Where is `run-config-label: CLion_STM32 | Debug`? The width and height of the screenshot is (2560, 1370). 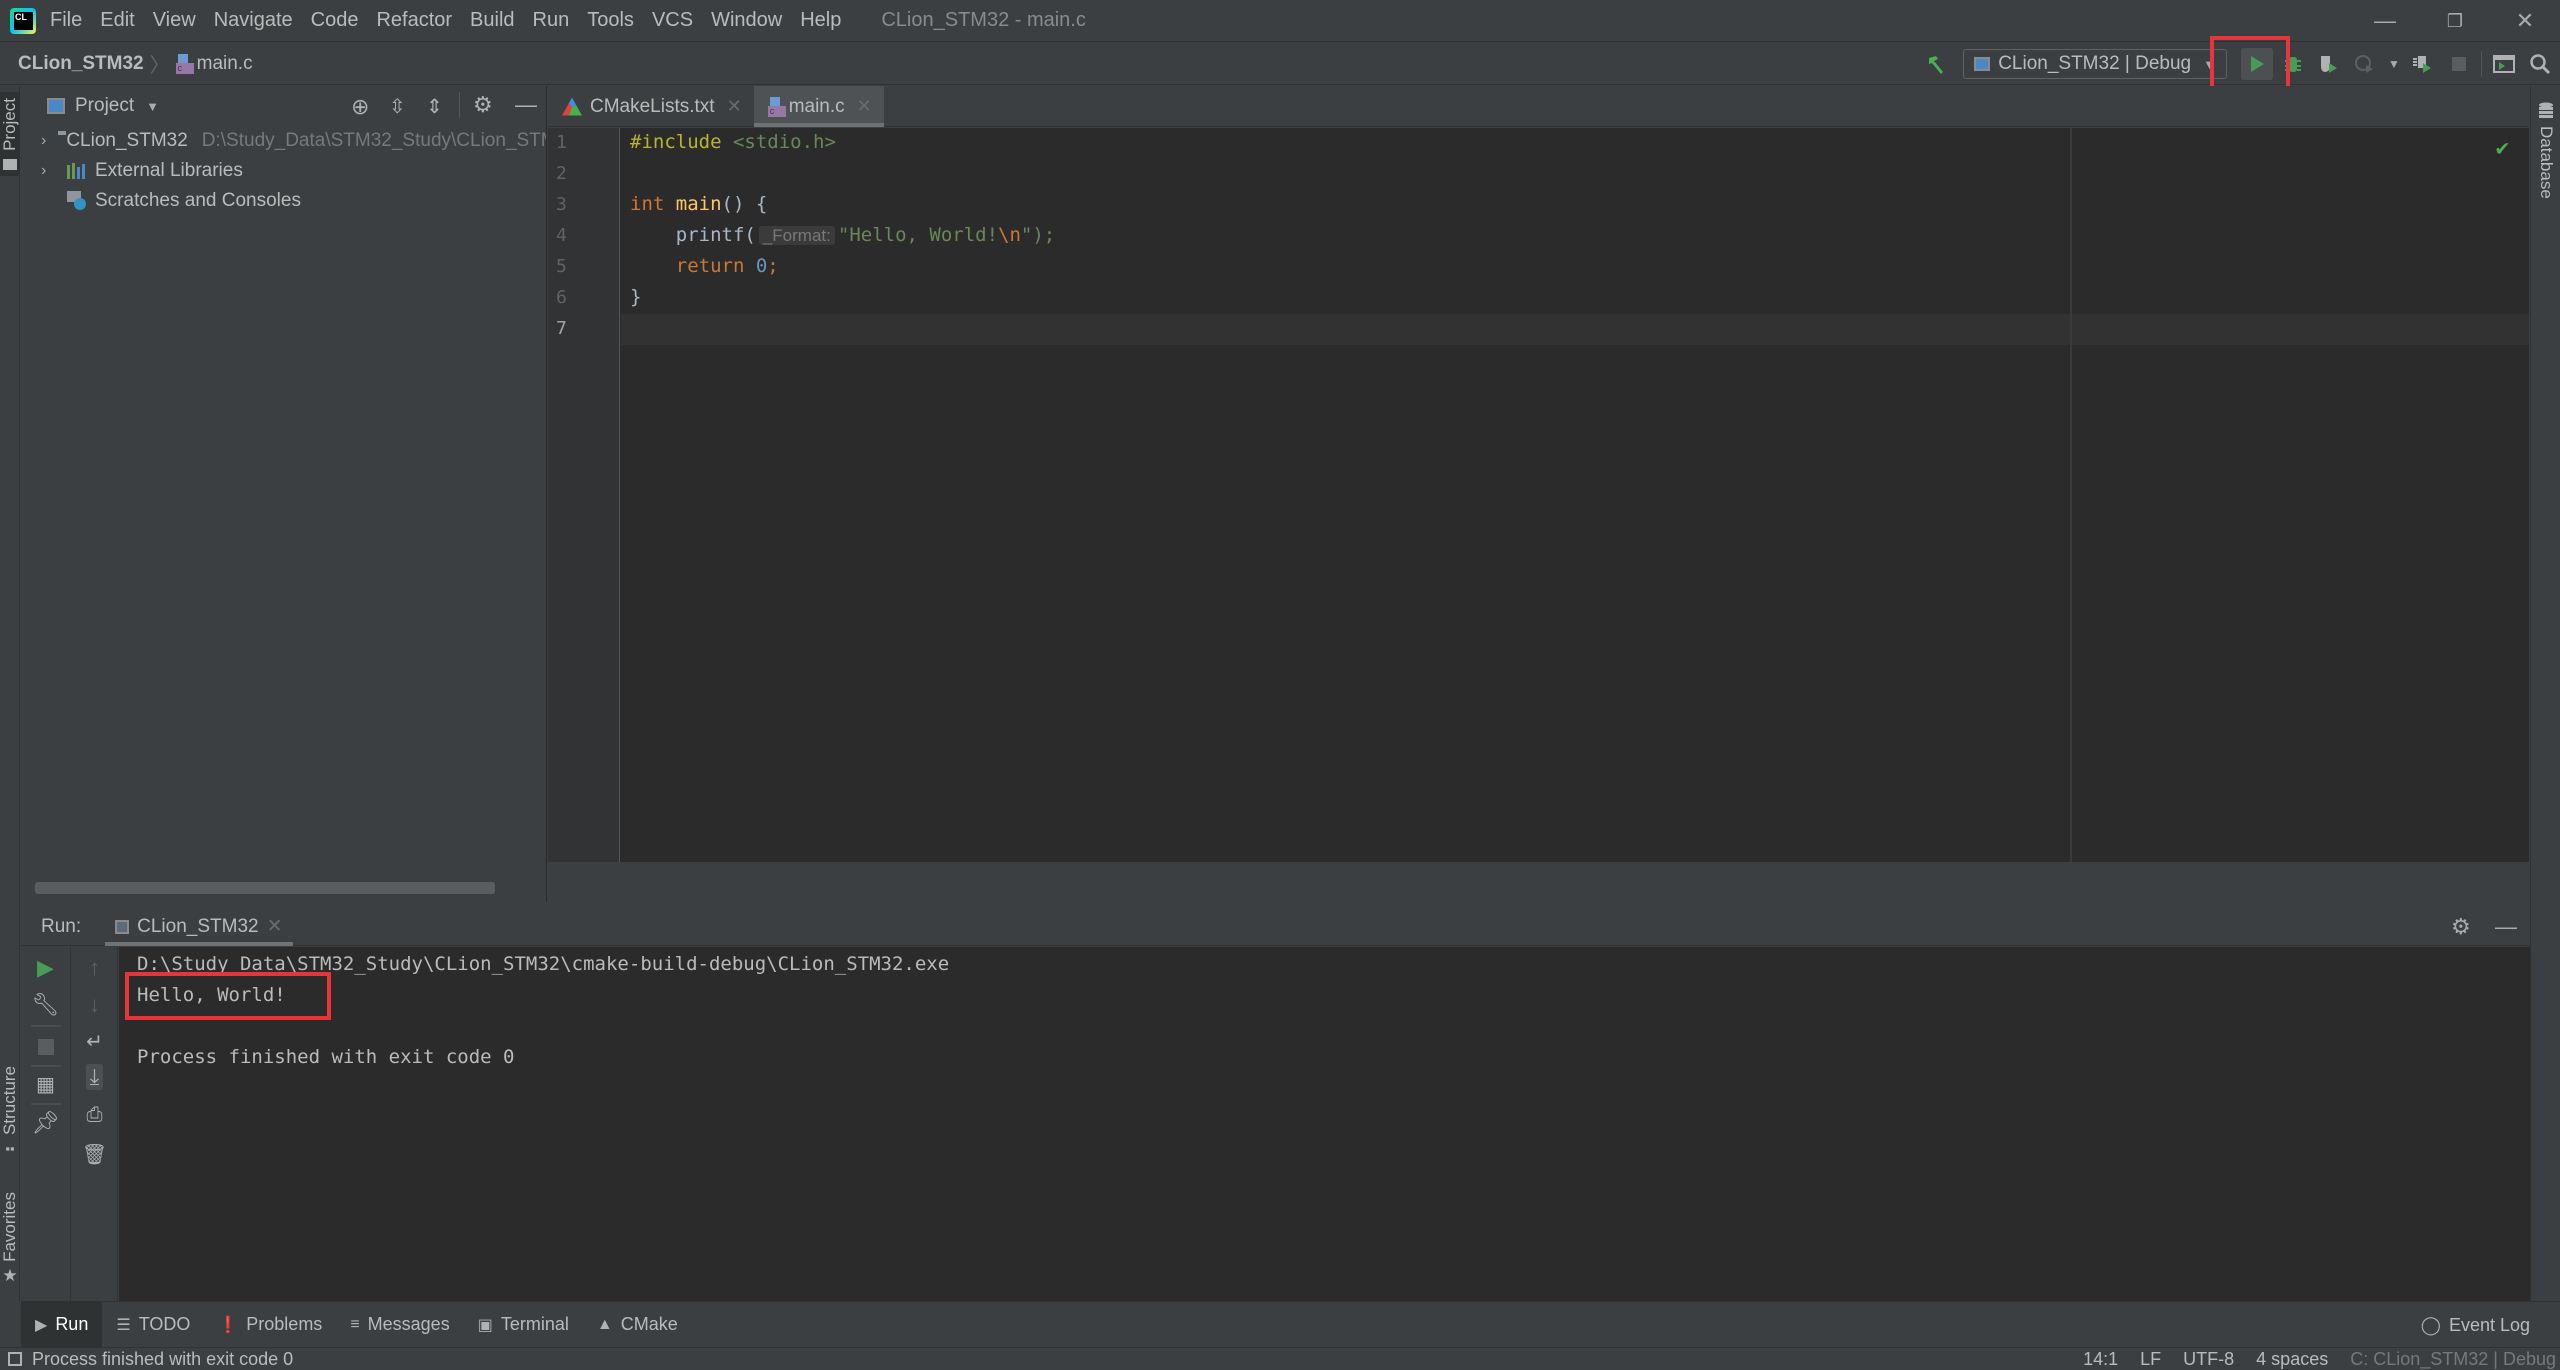
run-config-label: CLion_STM32 | Debug is located at coordinates (2095, 63).